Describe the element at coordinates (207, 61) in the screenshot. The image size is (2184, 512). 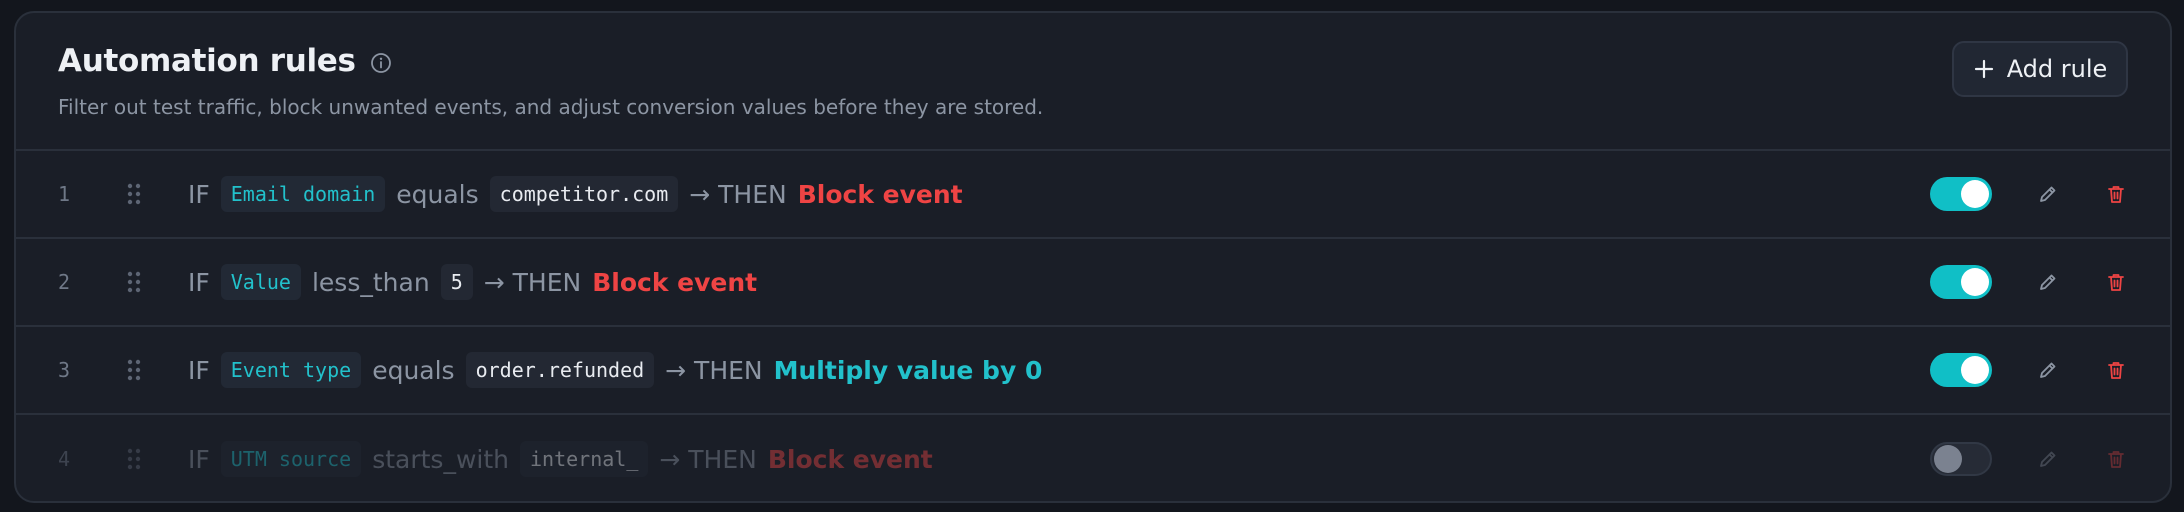
I see `page-title: Automation rules` at that location.